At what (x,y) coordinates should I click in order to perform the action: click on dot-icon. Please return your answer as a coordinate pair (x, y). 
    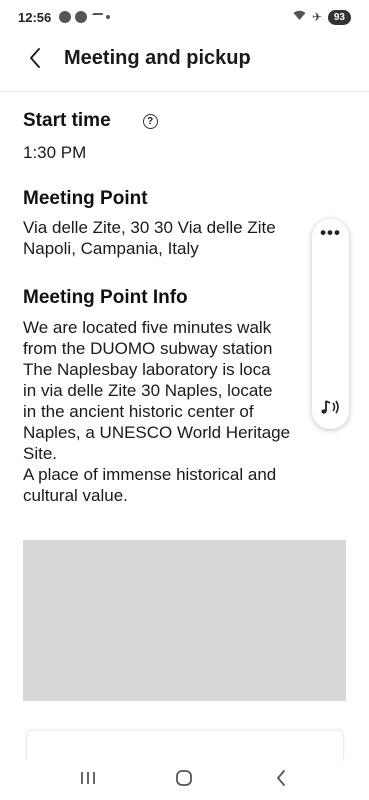
    Looking at the image, I should click on (108, 17).